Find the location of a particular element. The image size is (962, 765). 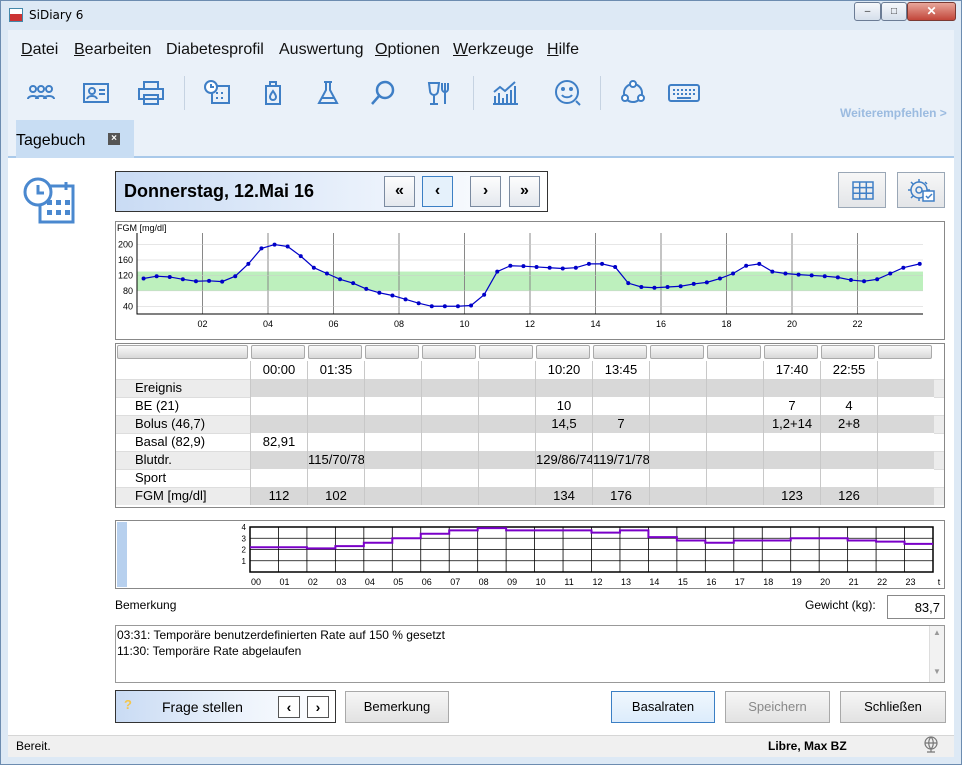

table-view-button is located at coordinates (862, 190).